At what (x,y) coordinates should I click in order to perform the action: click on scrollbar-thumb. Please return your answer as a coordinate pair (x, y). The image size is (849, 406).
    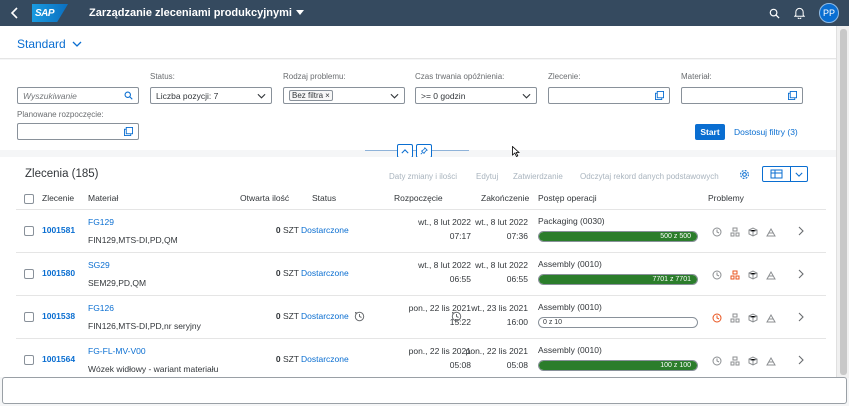
    Looking at the image, I should click on (843, 202).